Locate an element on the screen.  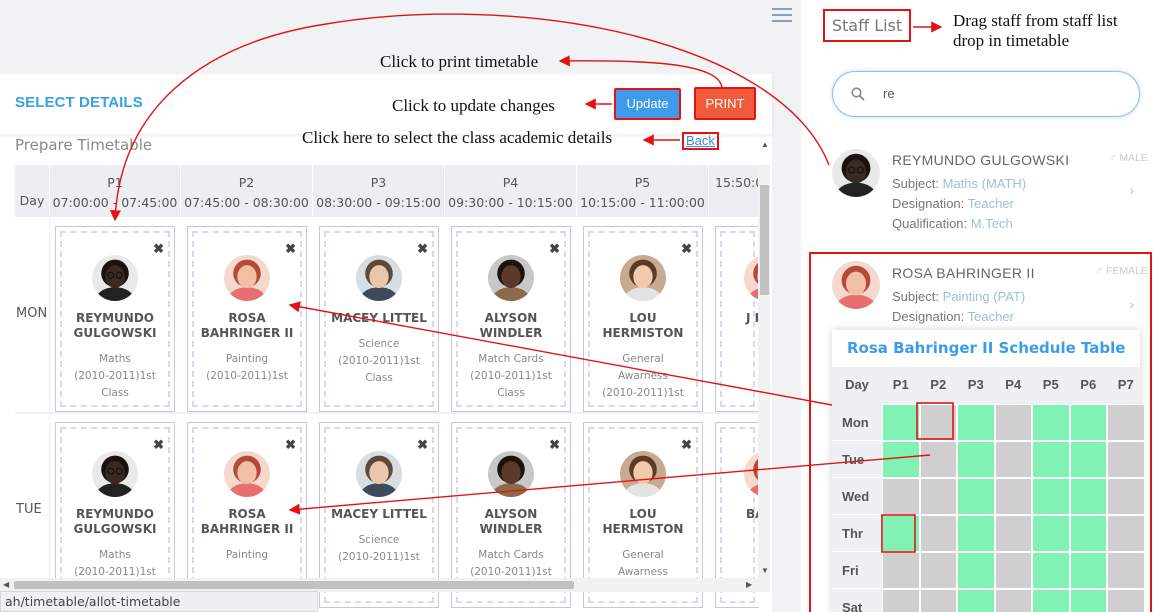
slot-drop-zone: ✖ ROSA BAHRINGER II Painting is located at coordinates (247, 515).